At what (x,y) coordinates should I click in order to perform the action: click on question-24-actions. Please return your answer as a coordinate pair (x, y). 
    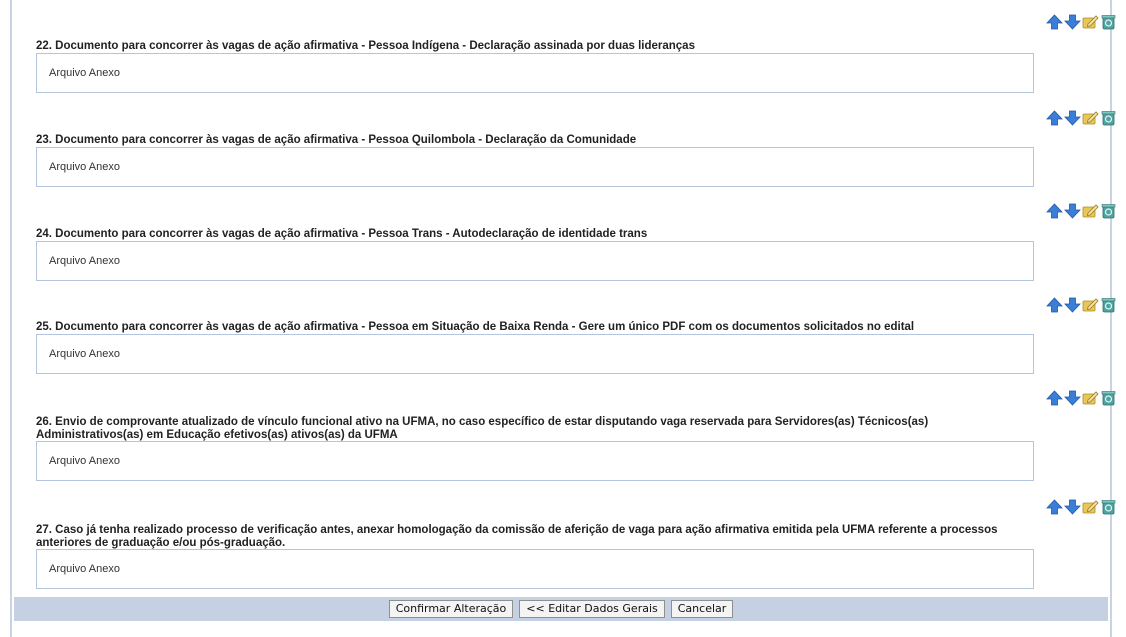
    Looking at the image, I should click on (1081, 211).